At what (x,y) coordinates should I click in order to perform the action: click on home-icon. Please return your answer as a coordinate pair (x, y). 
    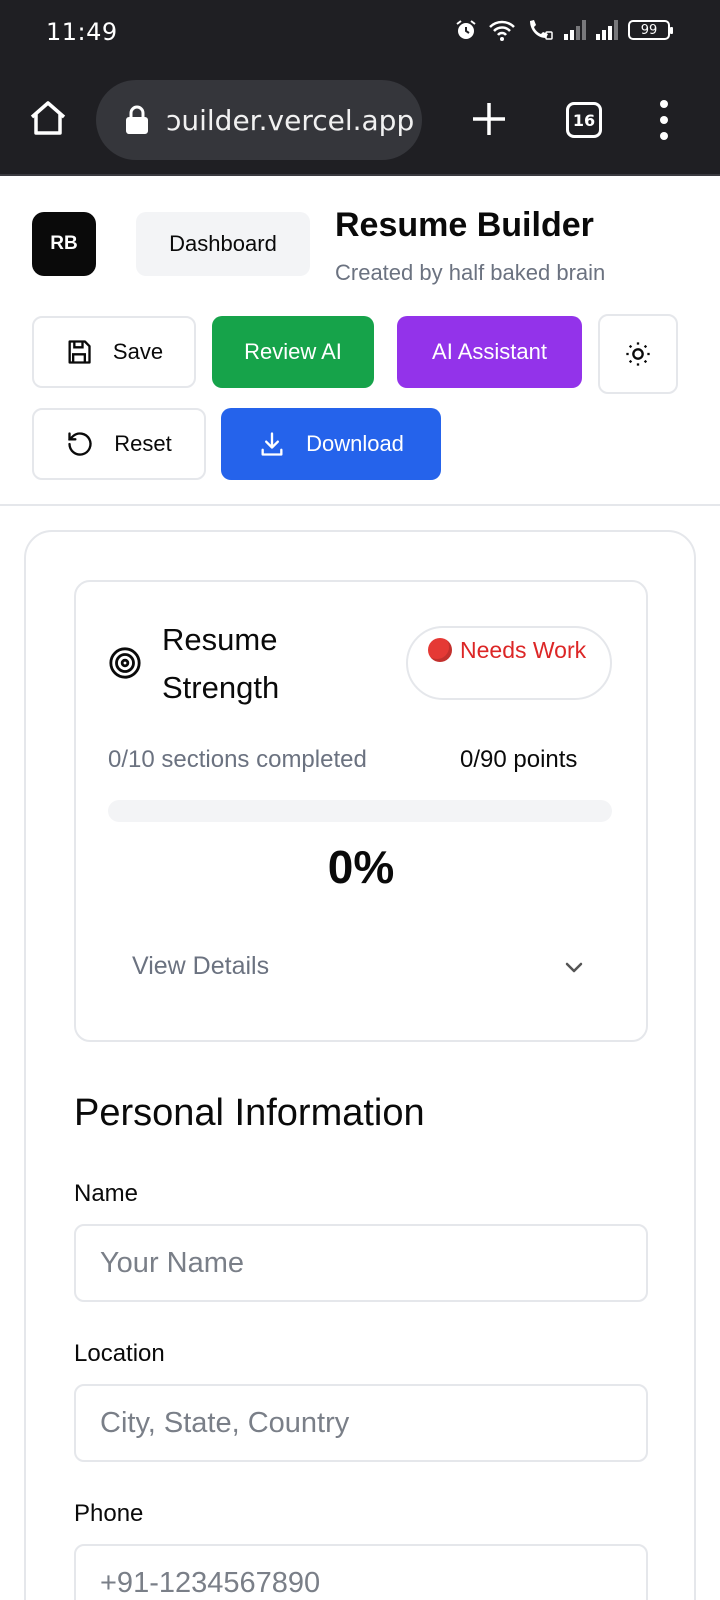
    Looking at the image, I should click on (48, 118).